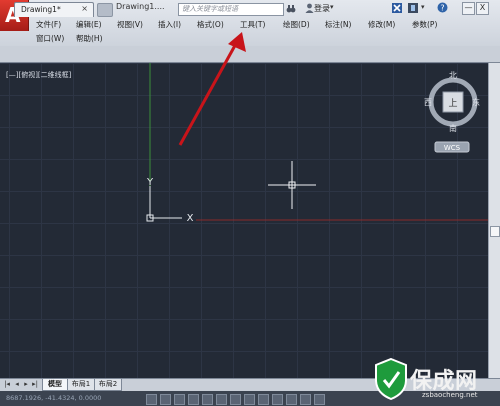  I want to click on crosshair-cursor, so click(292, 185).